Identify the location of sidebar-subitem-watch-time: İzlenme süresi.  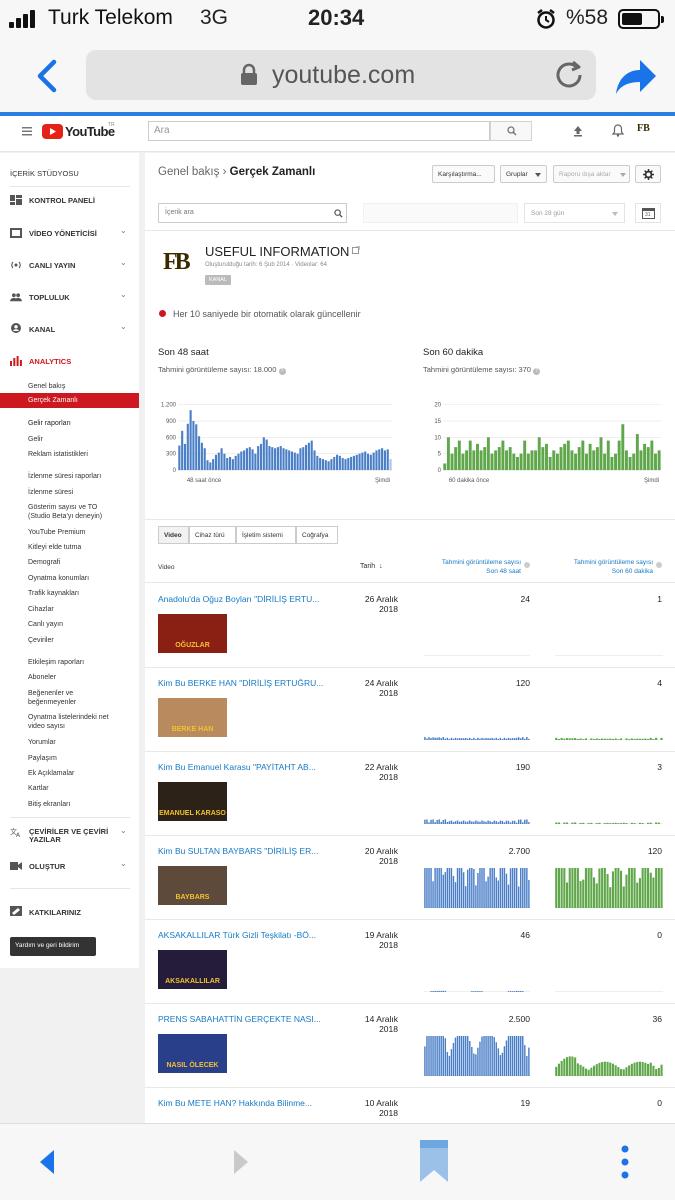
(50, 492).